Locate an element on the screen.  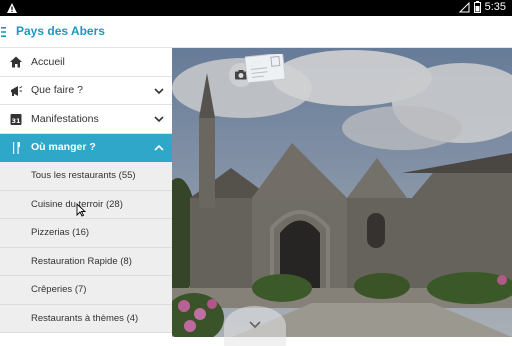
drawer-item-manifestations: 31 Manifestations is located at coordinates (86, 119).